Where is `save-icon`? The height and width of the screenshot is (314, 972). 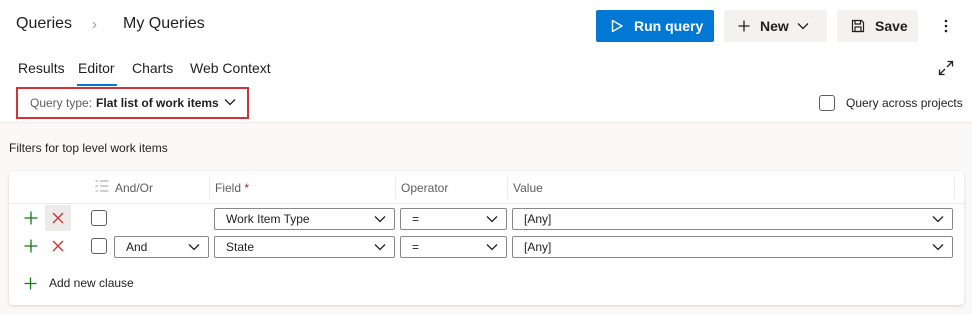
save-icon is located at coordinates (858, 26).